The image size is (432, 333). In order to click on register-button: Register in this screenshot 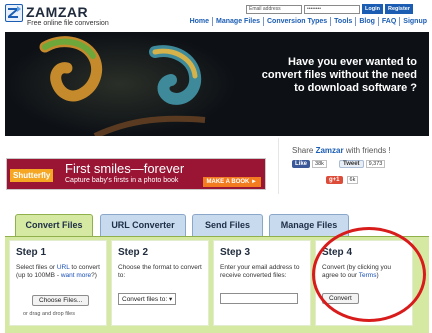, I will do `click(398, 9)`.